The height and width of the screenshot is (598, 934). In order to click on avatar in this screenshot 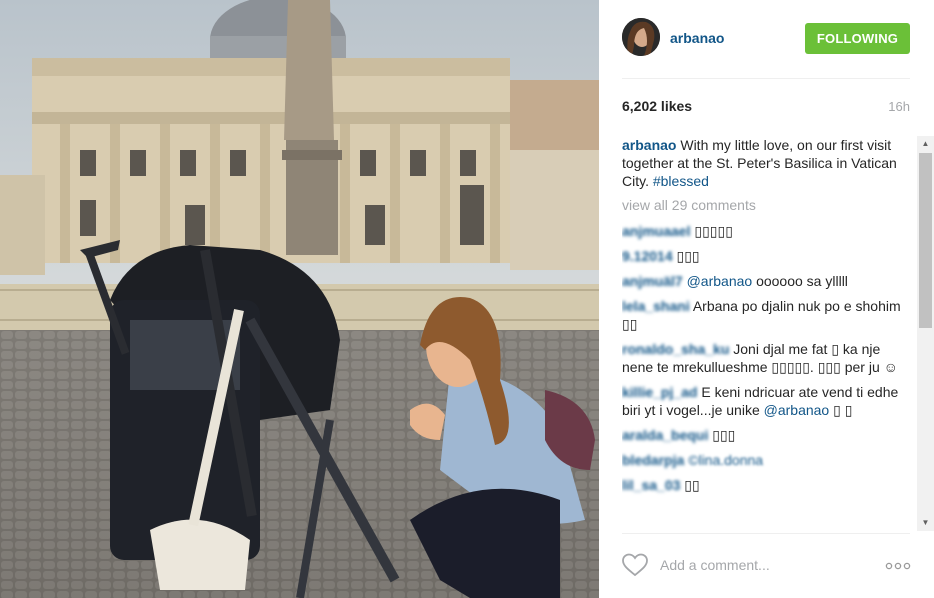, I will do `click(641, 37)`.